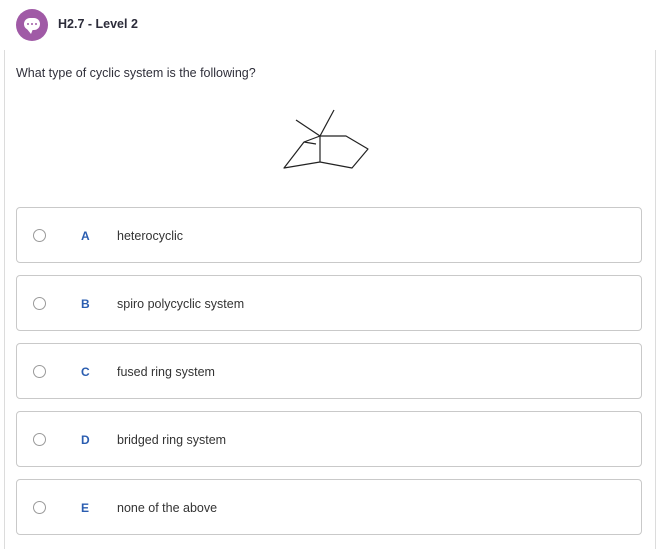 This screenshot has width=656, height=549. I want to click on option-letter: A, so click(85, 236).